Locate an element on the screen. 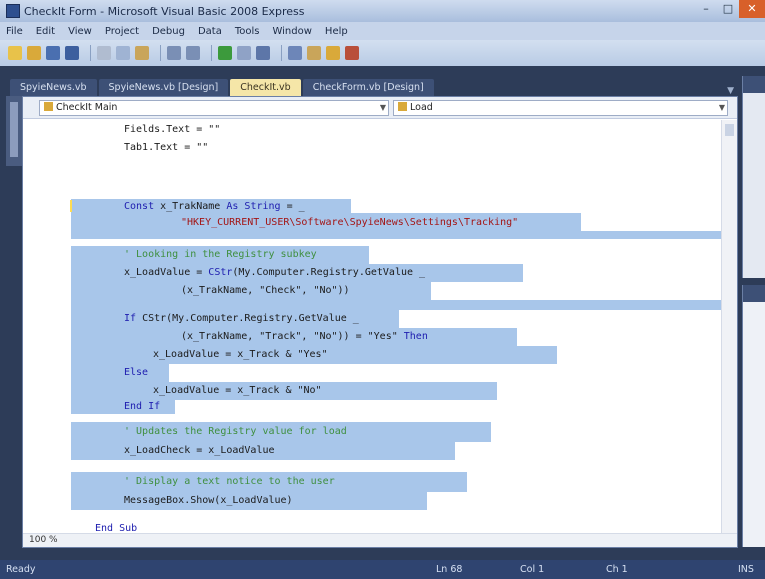  menu-debug: Debug is located at coordinates (168, 31).